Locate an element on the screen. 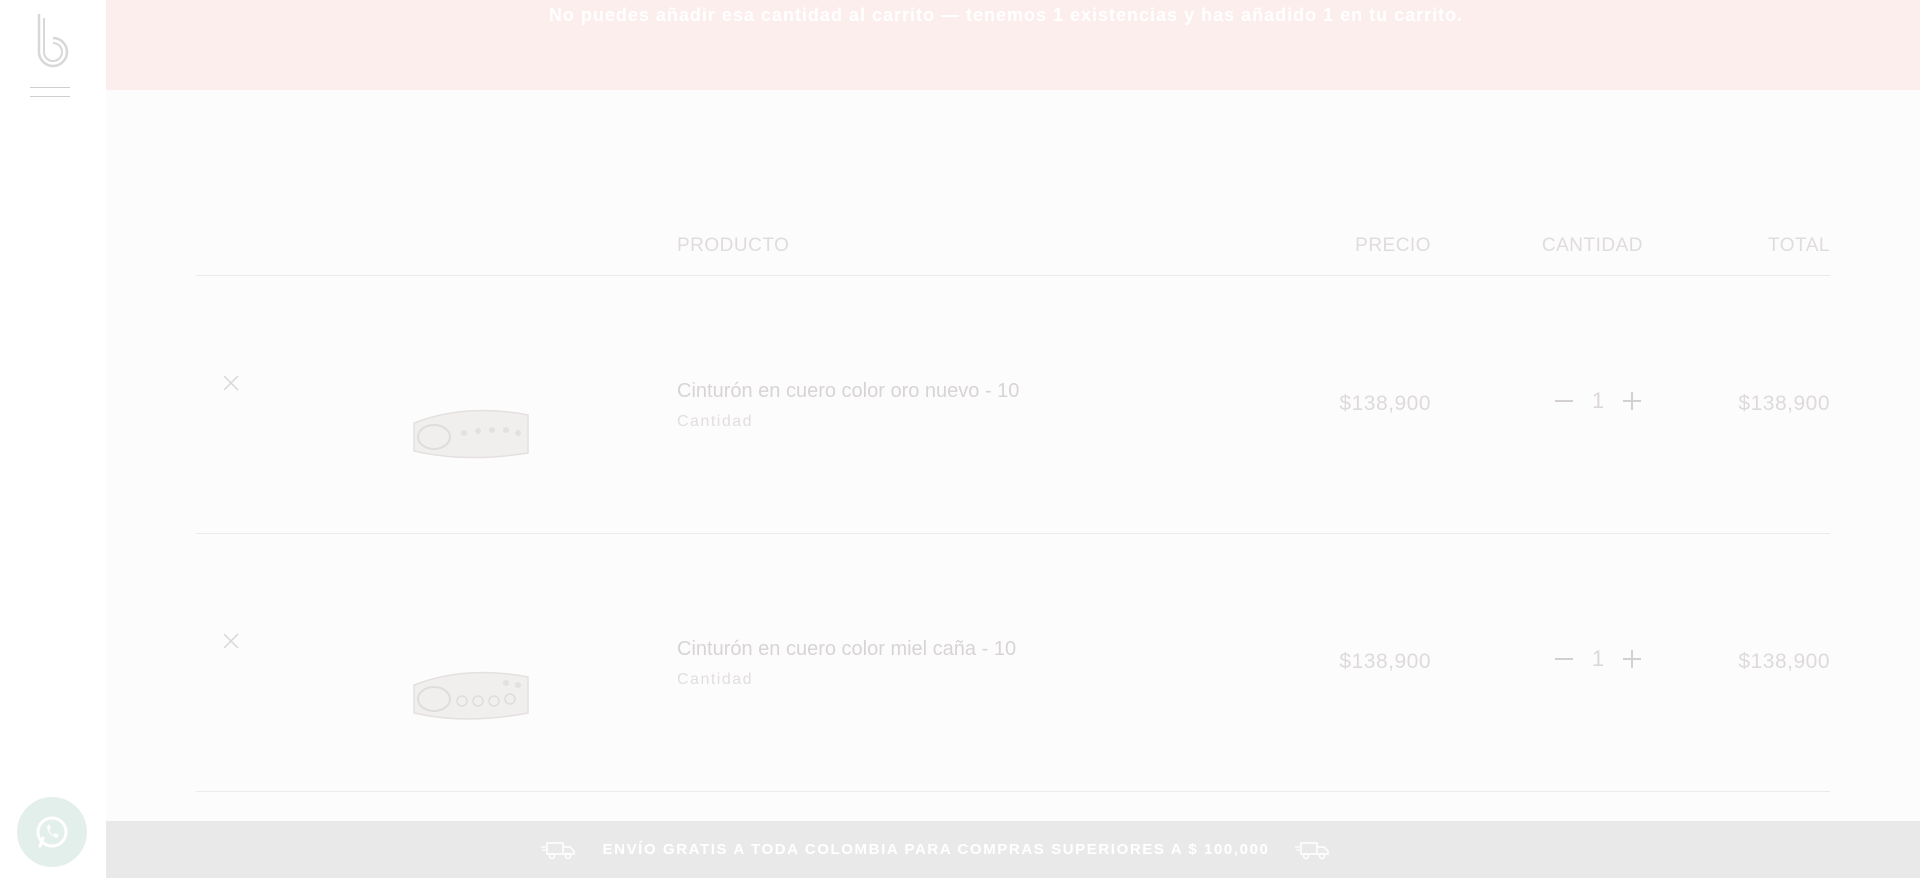  whatsapp-icon is located at coordinates (52, 832).